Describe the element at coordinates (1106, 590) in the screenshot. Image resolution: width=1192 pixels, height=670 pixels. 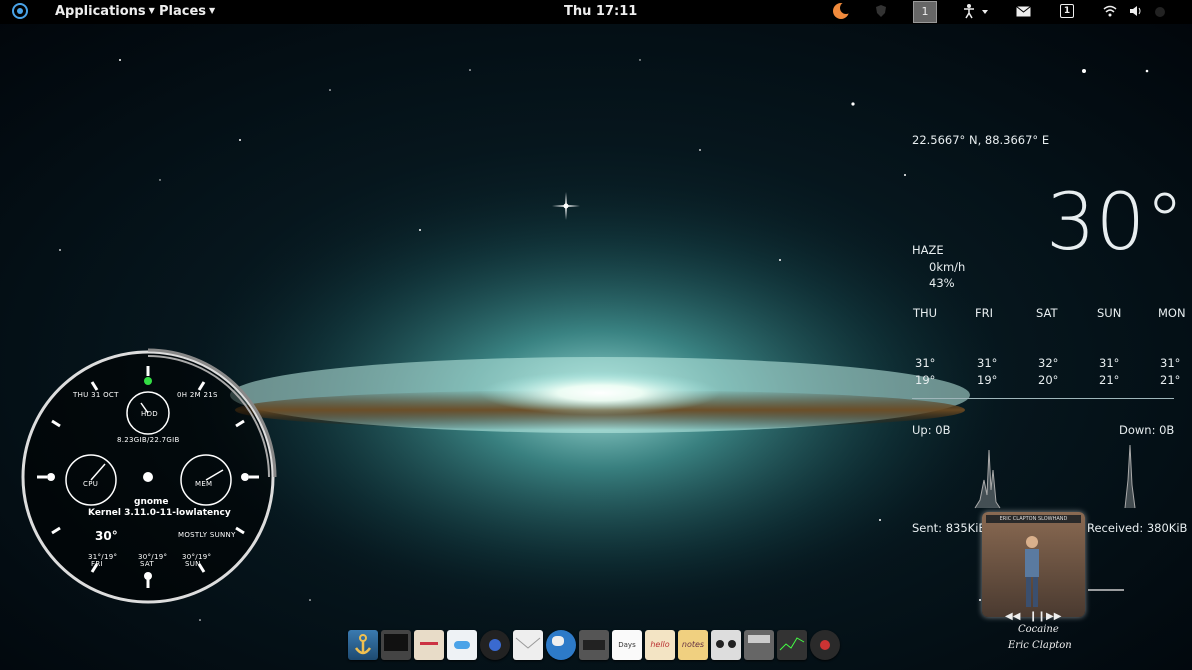
I see `turntable-arm-icon` at that location.